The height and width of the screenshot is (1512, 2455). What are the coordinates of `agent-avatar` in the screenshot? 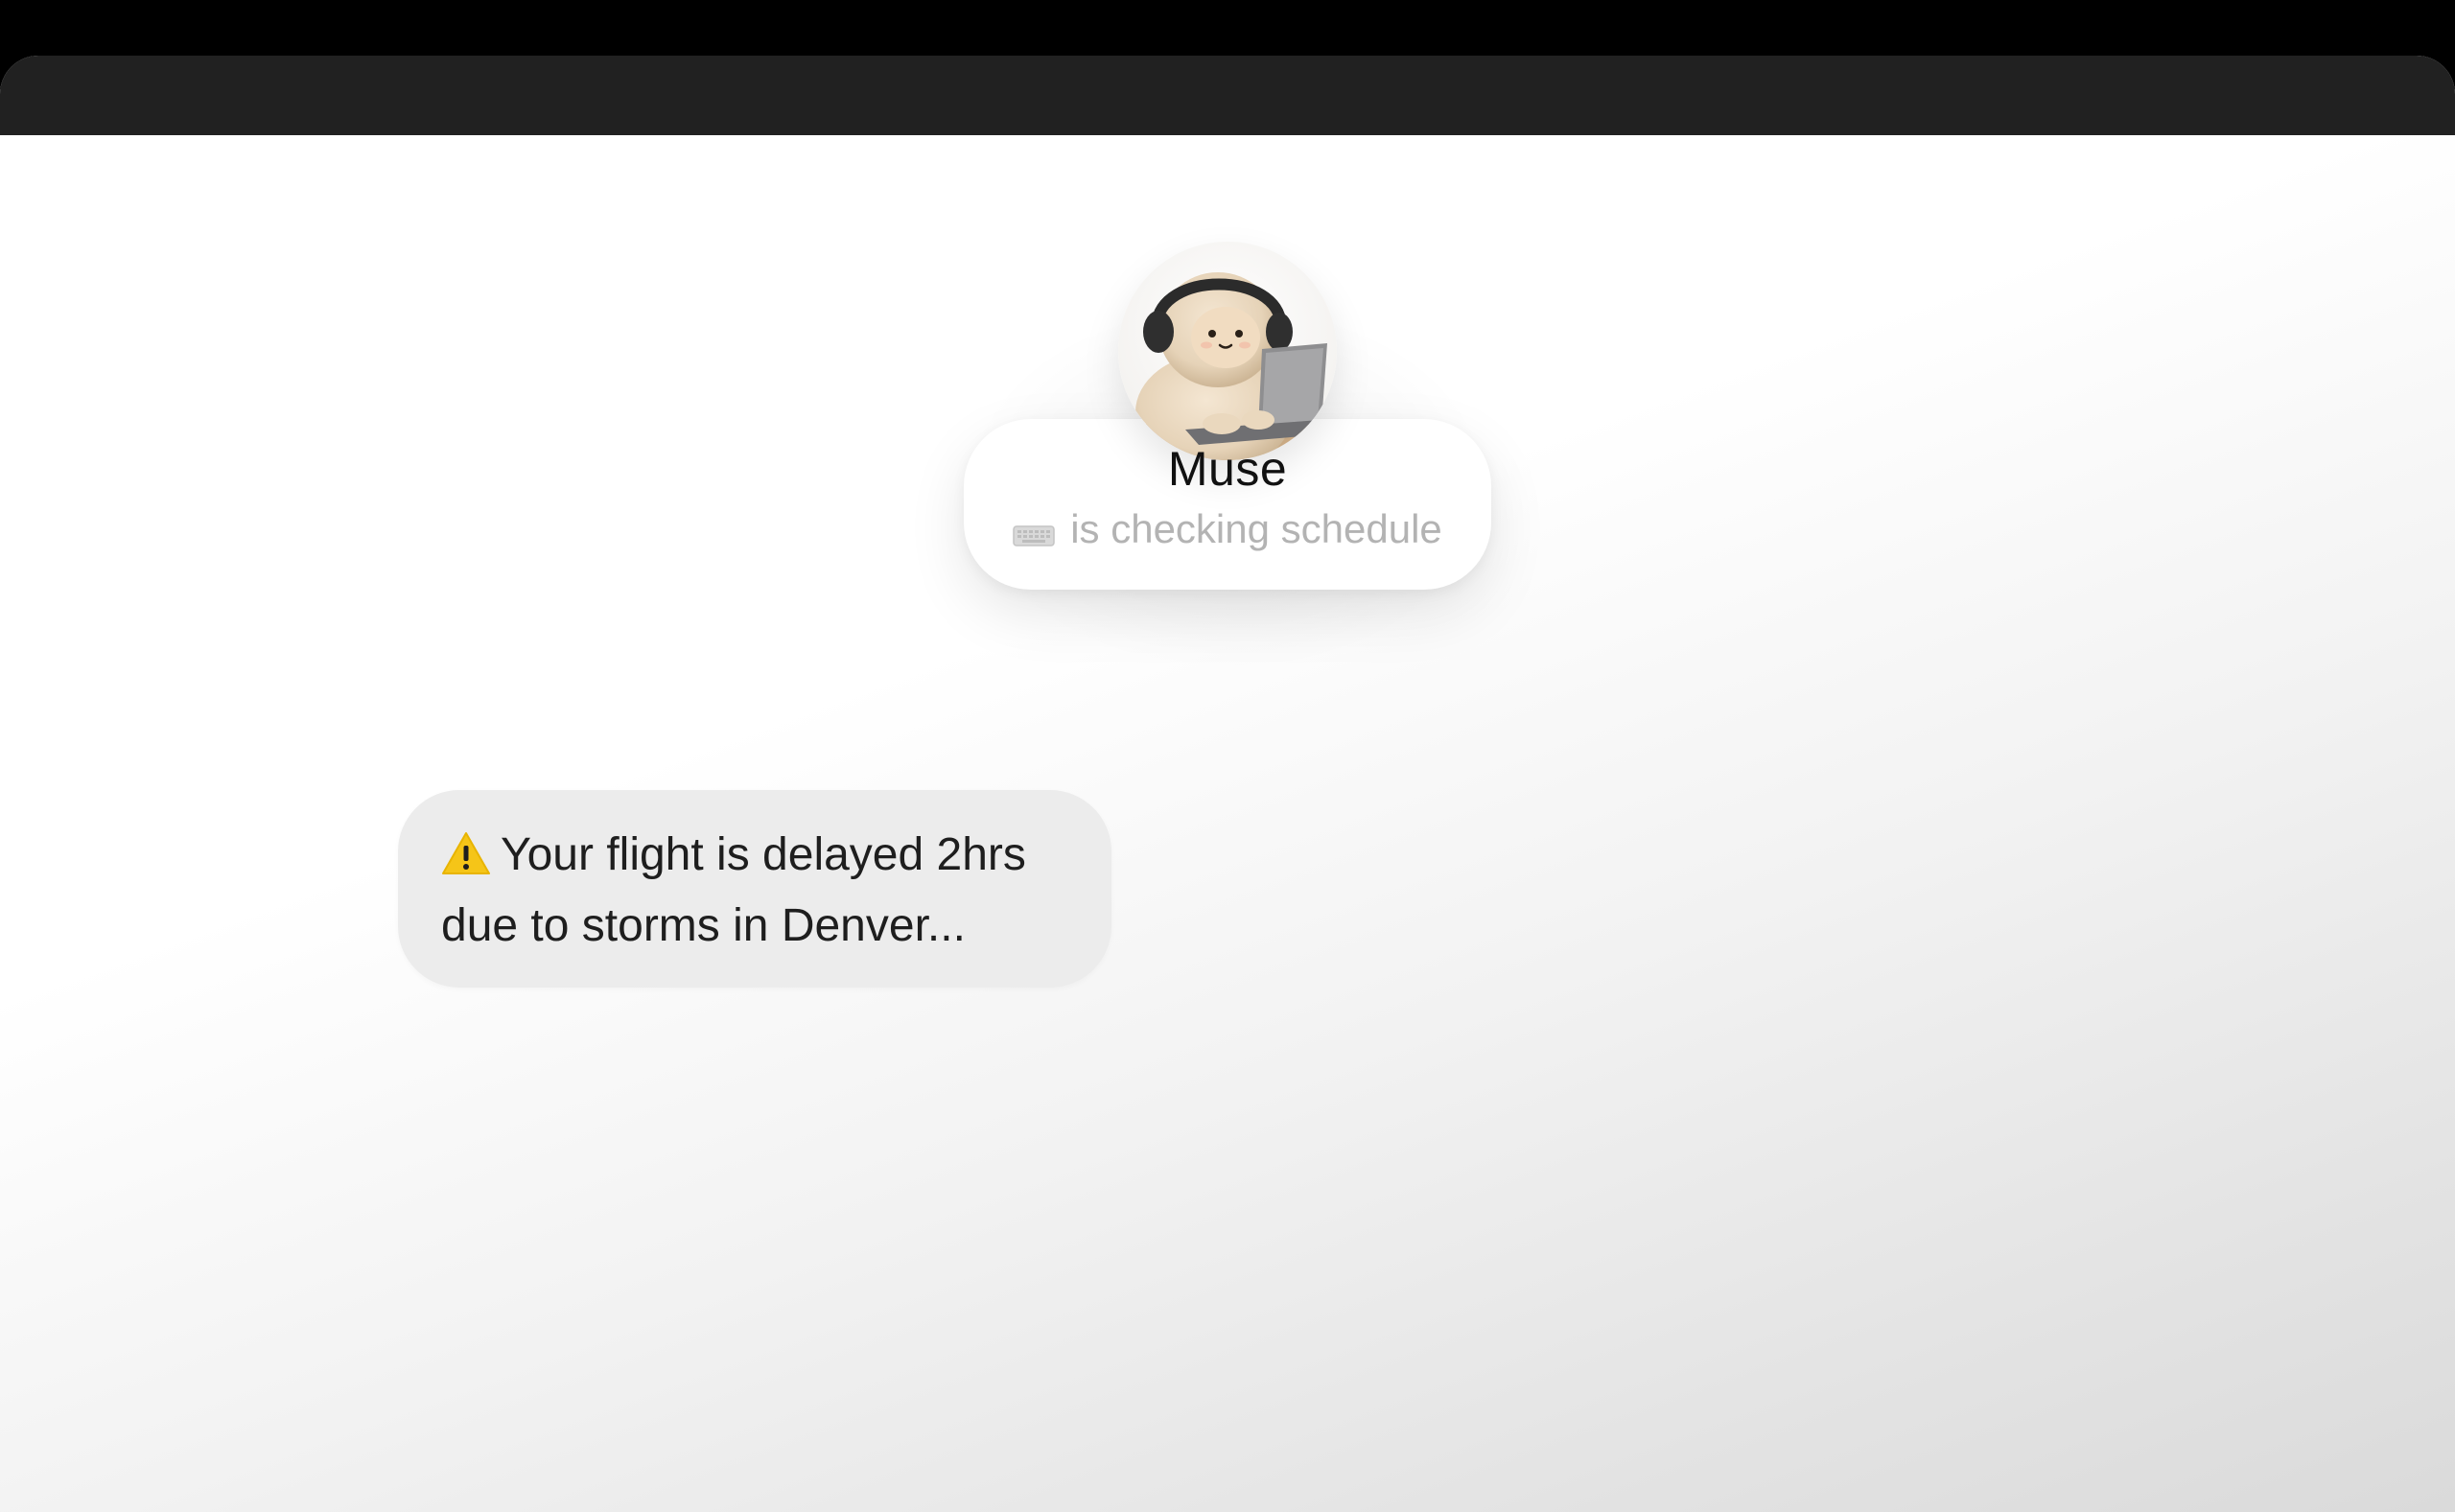 It's located at (1227, 351).